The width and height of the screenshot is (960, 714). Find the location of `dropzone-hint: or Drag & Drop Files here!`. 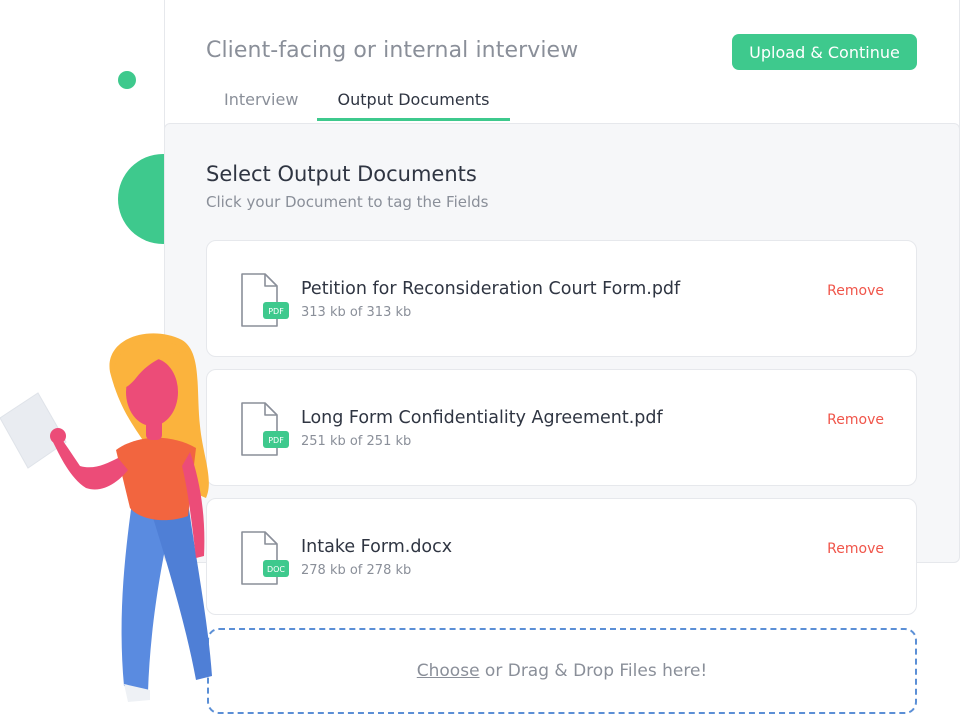

dropzone-hint: or Drag & Drop Files here! is located at coordinates (593, 671).